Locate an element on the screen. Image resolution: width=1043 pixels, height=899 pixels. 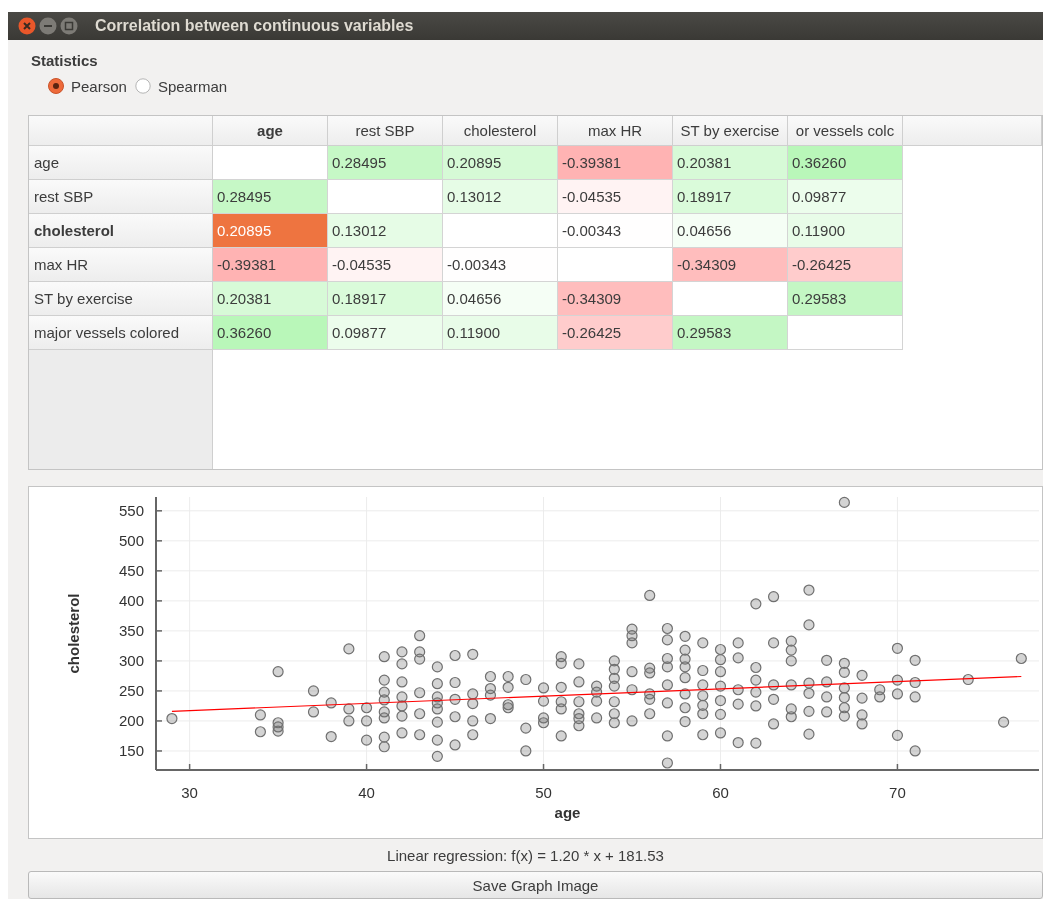
row-header: ST by exercise is located at coordinates (121, 299).